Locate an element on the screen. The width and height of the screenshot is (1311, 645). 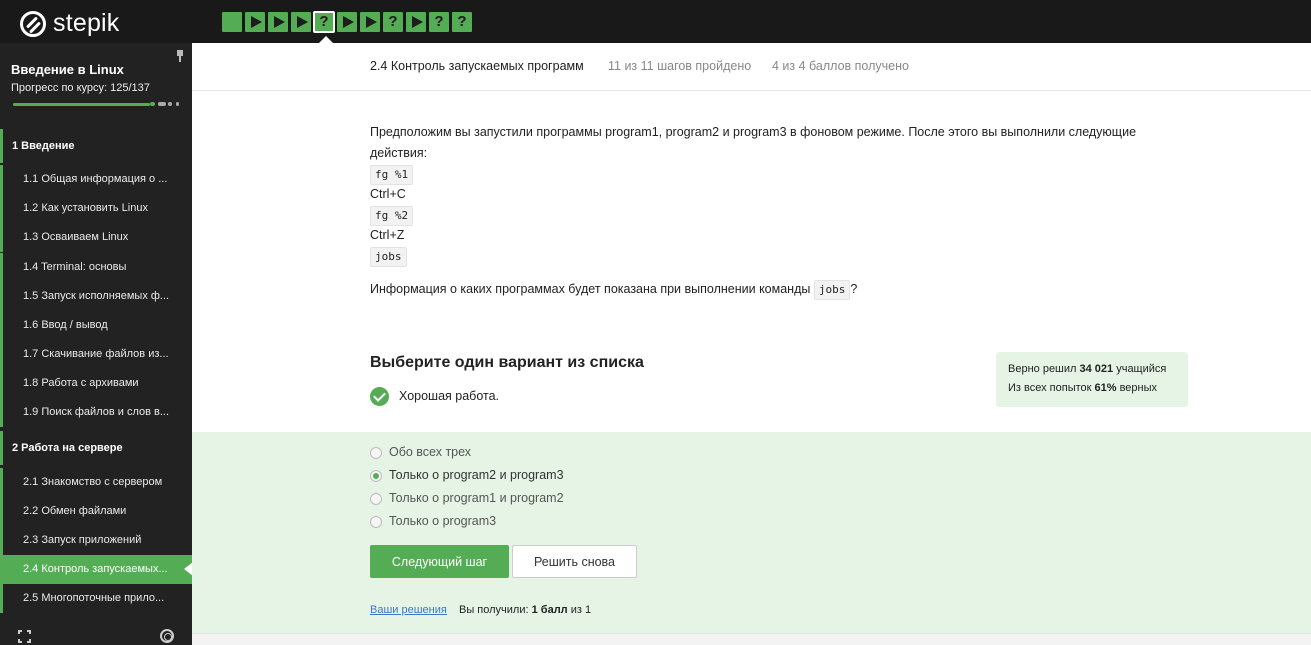
next-step-button: Следующий шаг is located at coordinates (439, 561).